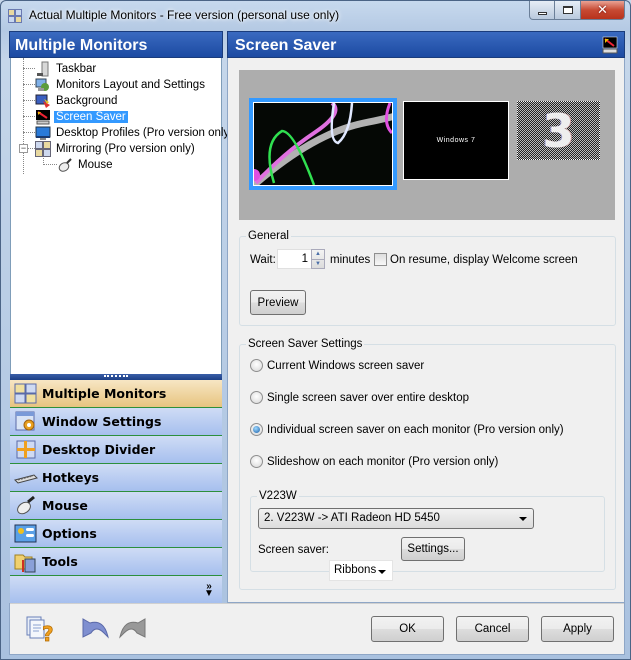 The height and width of the screenshot is (660, 631). Describe the element at coordinates (116, 506) in the screenshot. I see `nav-item-mouse: Mouse` at that location.